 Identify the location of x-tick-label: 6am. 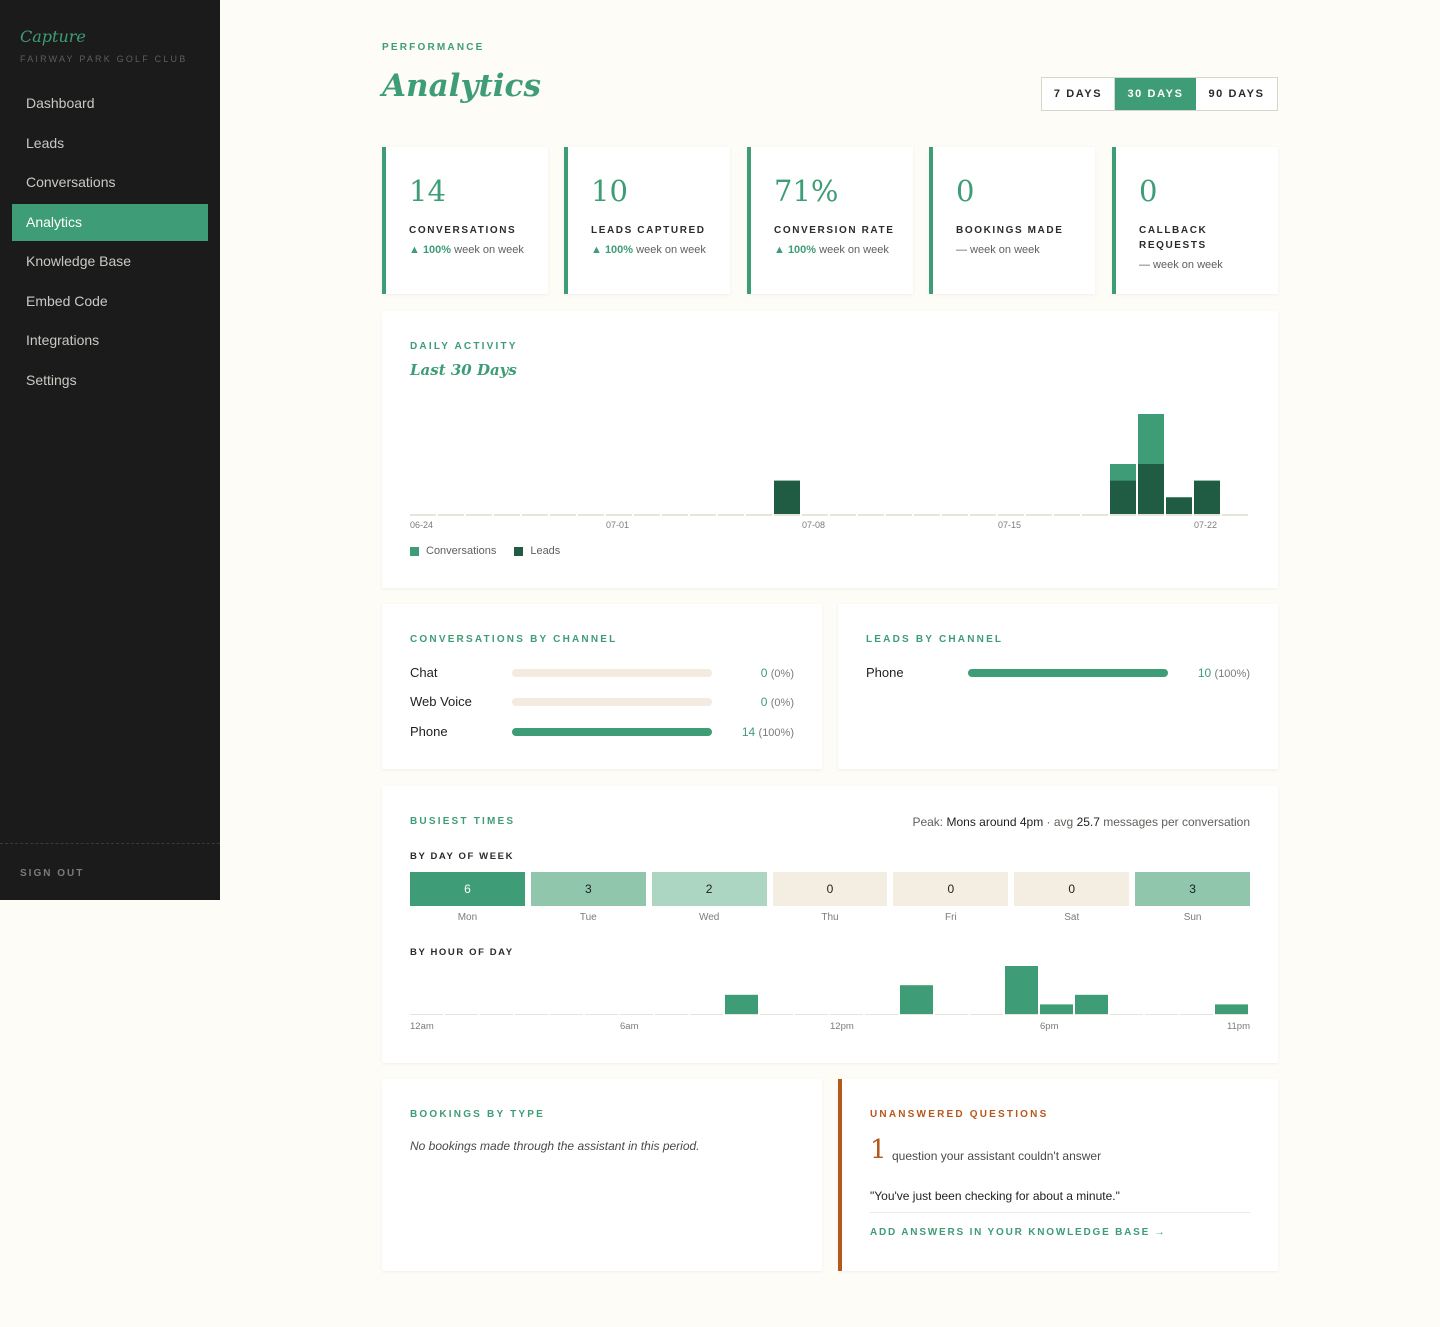
(629, 1026).